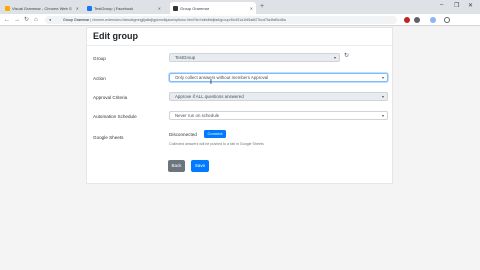  What do you see at coordinates (213, 8) in the screenshot?
I see `browser-tab-active: Group Grammar ✕` at bounding box center [213, 8].